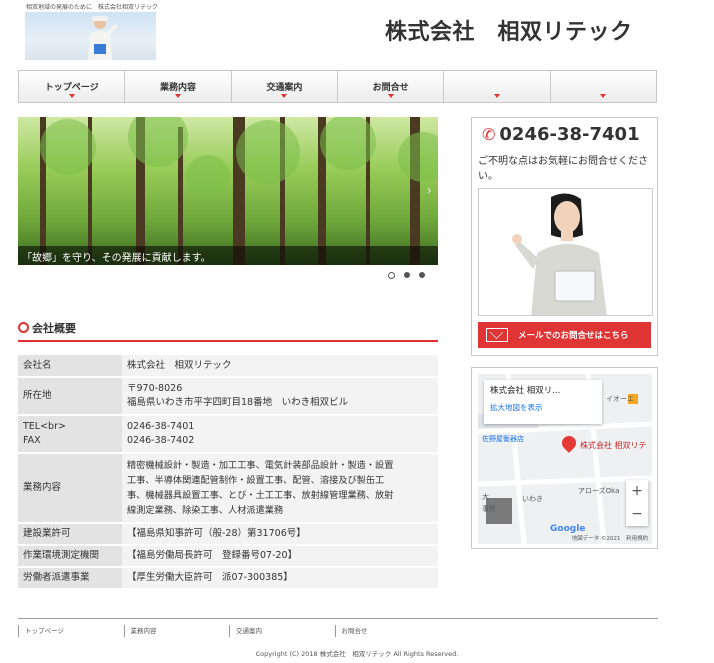  What do you see at coordinates (613, 445) in the screenshot?
I see `map-pin-label: 株式会社 相双リテ` at bounding box center [613, 445].